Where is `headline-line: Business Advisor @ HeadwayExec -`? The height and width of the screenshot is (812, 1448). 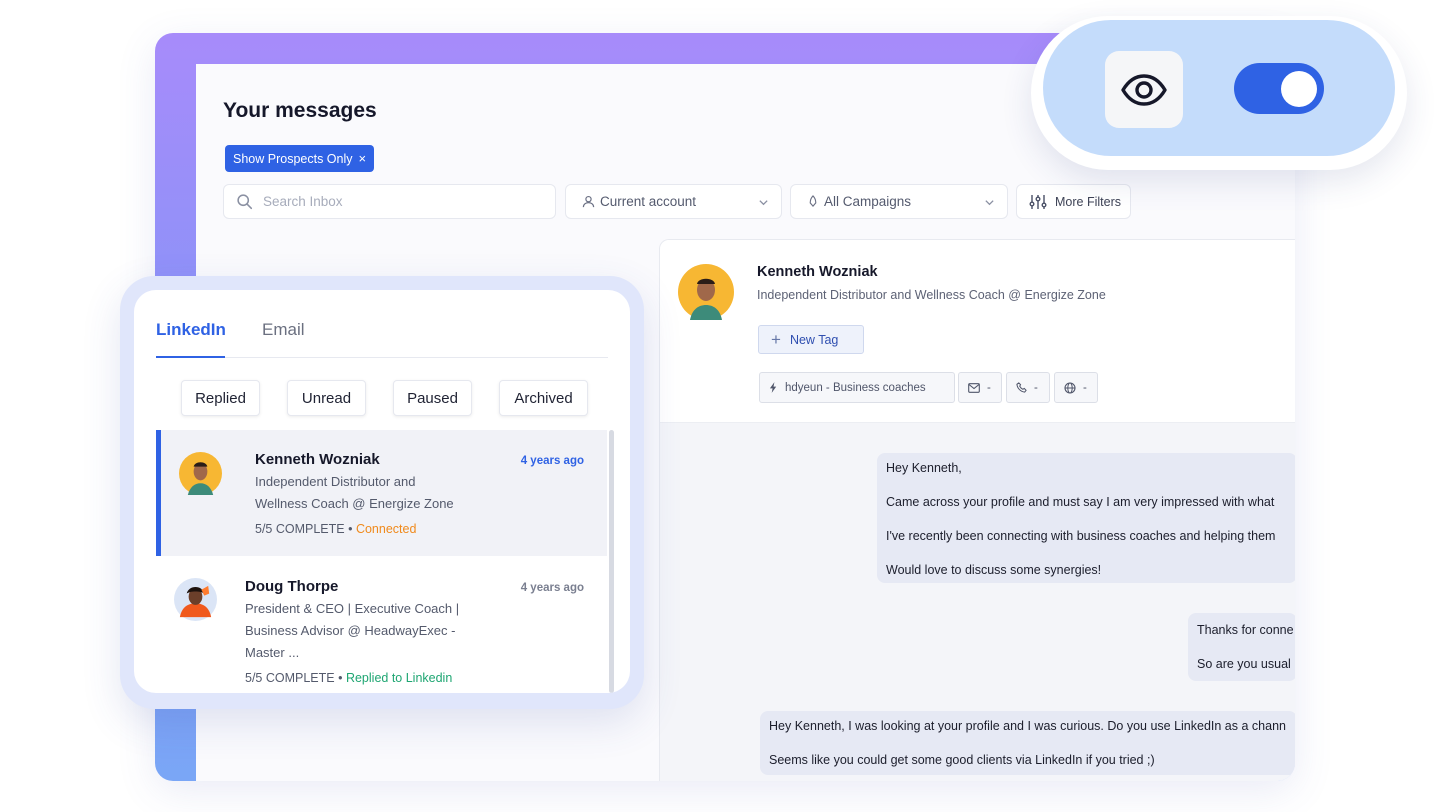
headline-line: Business Advisor @ HeadwayExec - is located at coordinates (350, 630).